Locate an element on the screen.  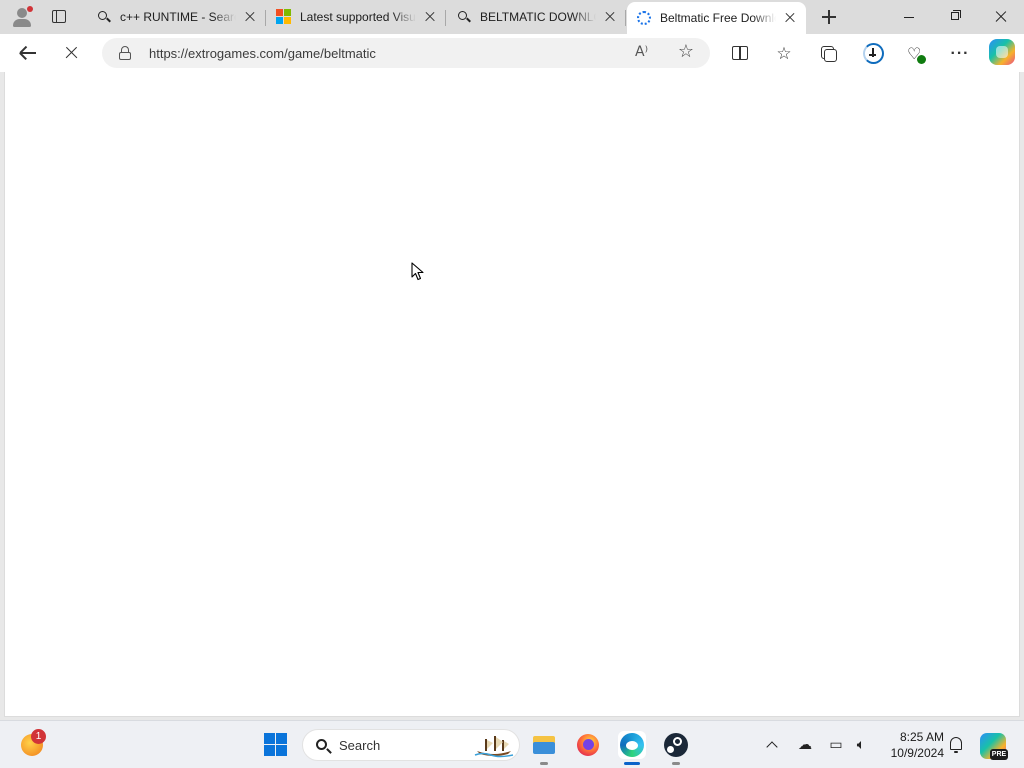
tab-beltmatic-free-download: Beltmatic Free Download is located at coordinates (716, 18).